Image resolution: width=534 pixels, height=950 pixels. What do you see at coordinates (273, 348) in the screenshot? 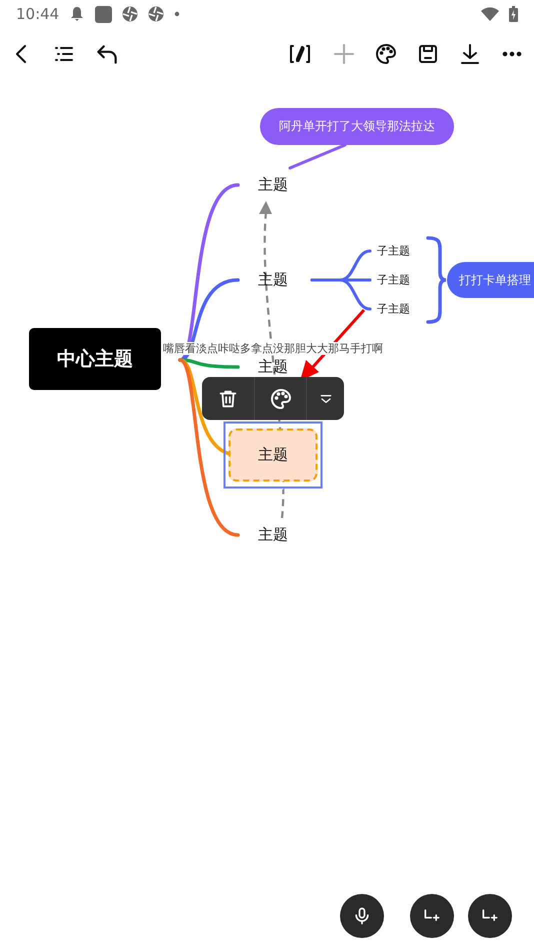
I see `note-text: 嘴唇看淡点咔哒多拿点没那胆大大那马手打啊` at bounding box center [273, 348].